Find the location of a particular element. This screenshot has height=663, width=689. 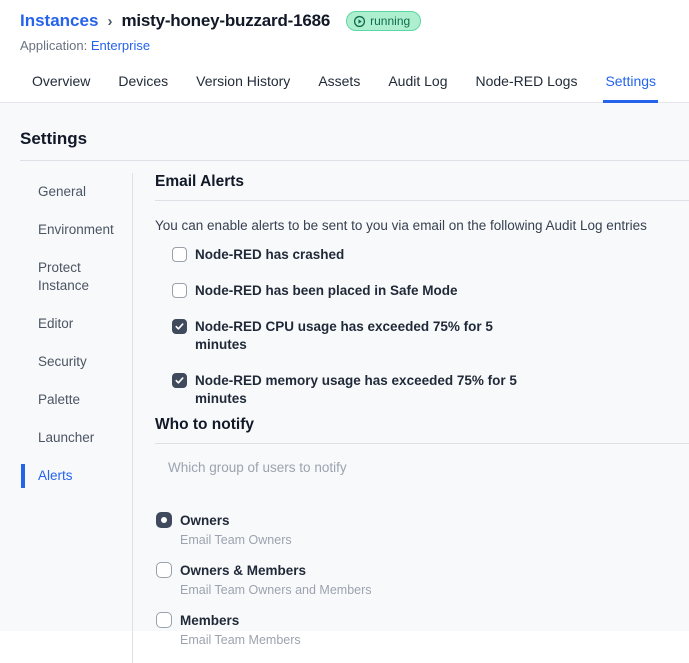

page-title: Settings is located at coordinates (354, 145).